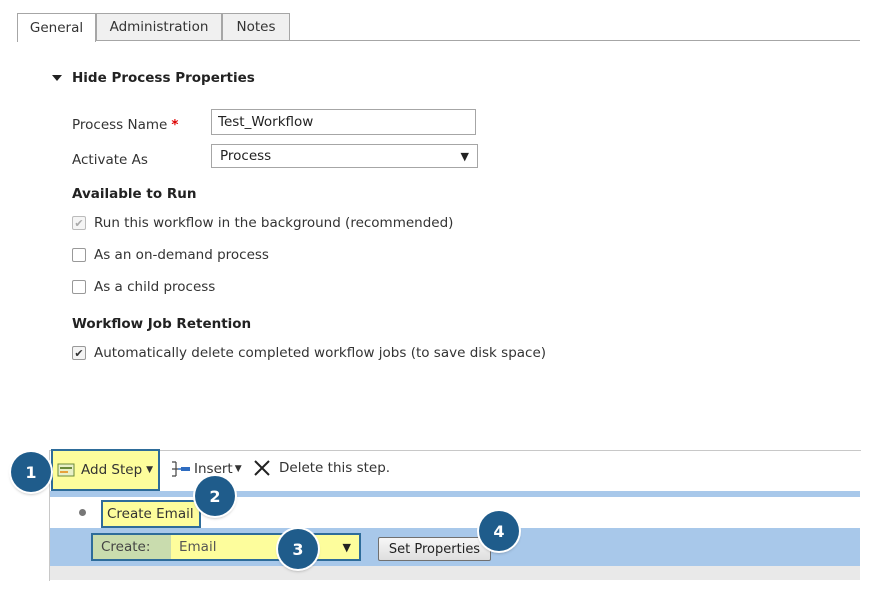 This screenshot has height=592, width=878. I want to click on tabs-divider, so click(438, 40).